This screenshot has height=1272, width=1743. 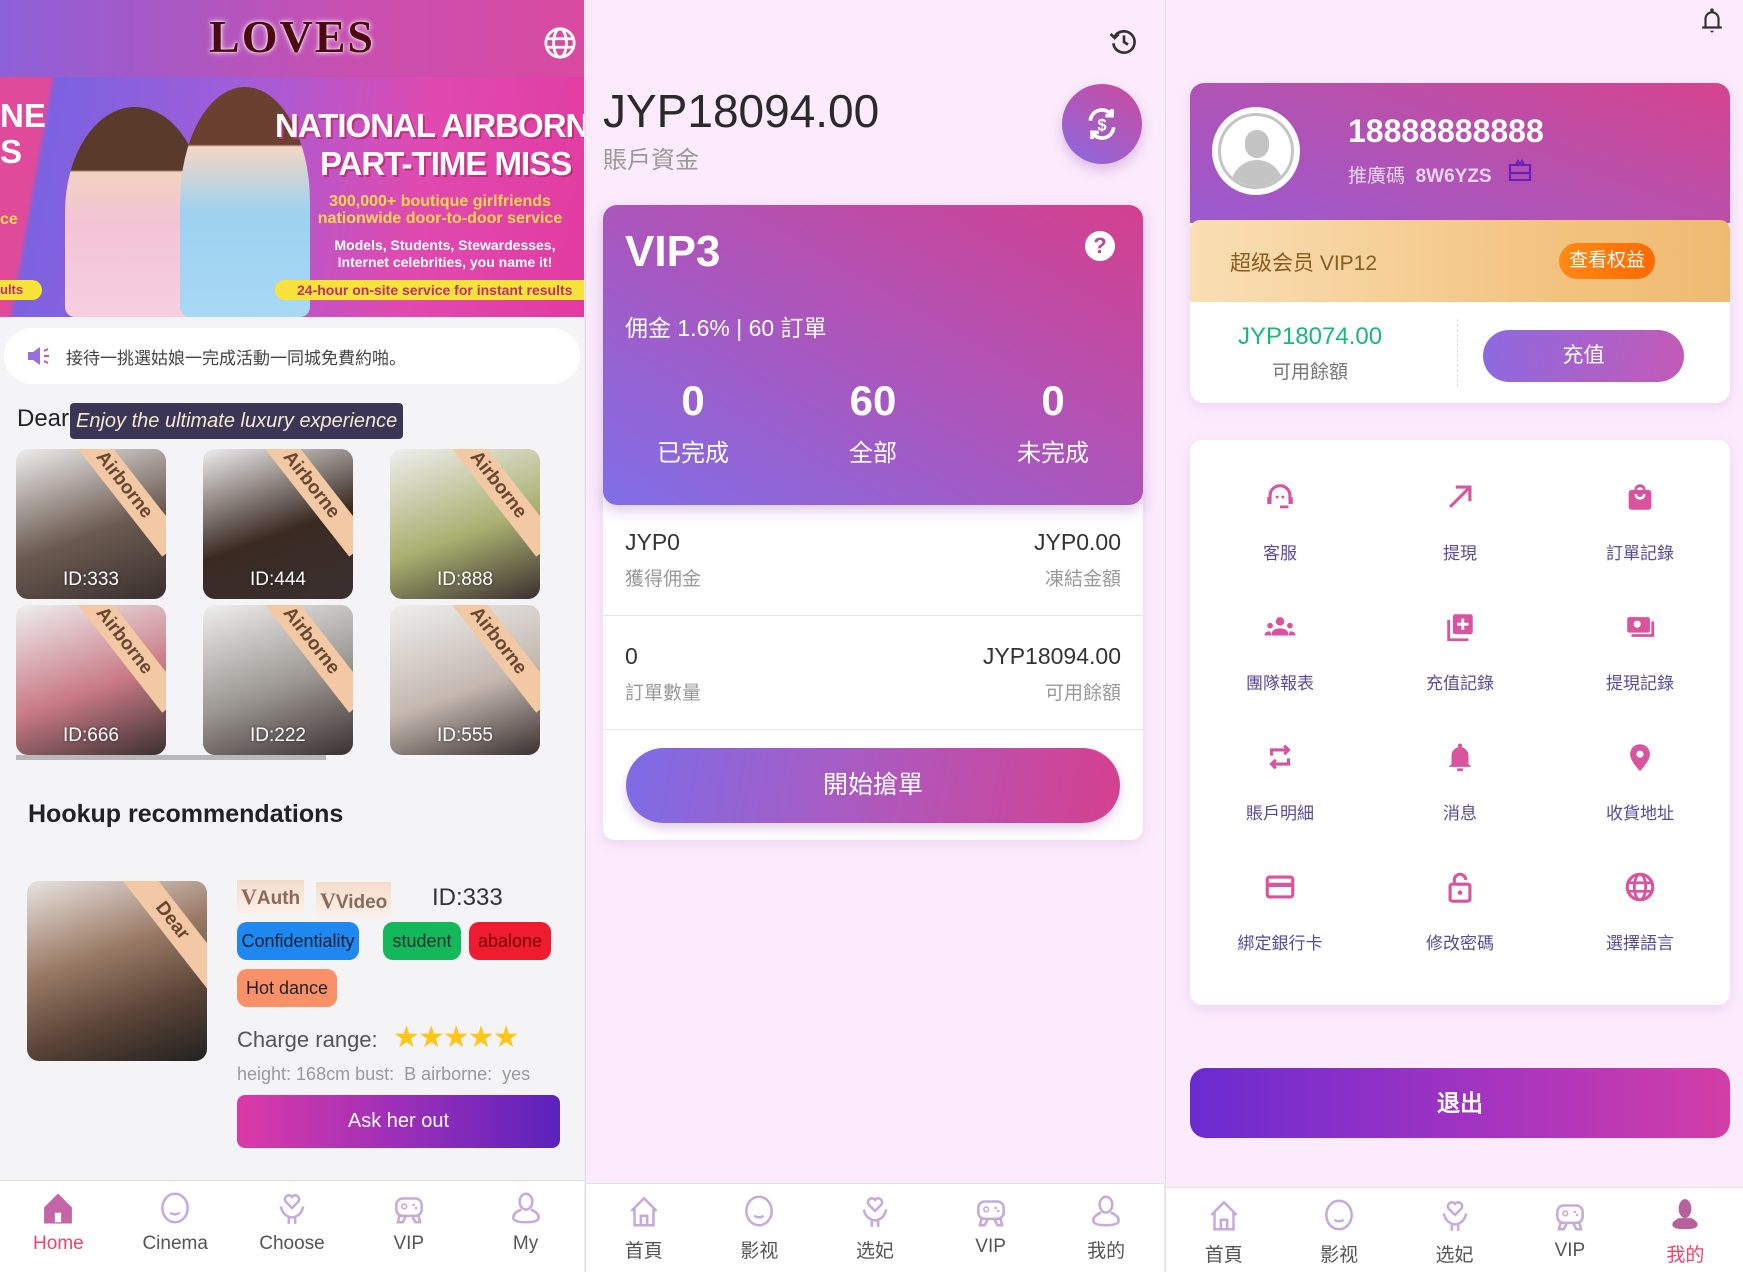 What do you see at coordinates (1569, 1217) in the screenshot?
I see `vip-gamepad-icon` at bounding box center [1569, 1217].